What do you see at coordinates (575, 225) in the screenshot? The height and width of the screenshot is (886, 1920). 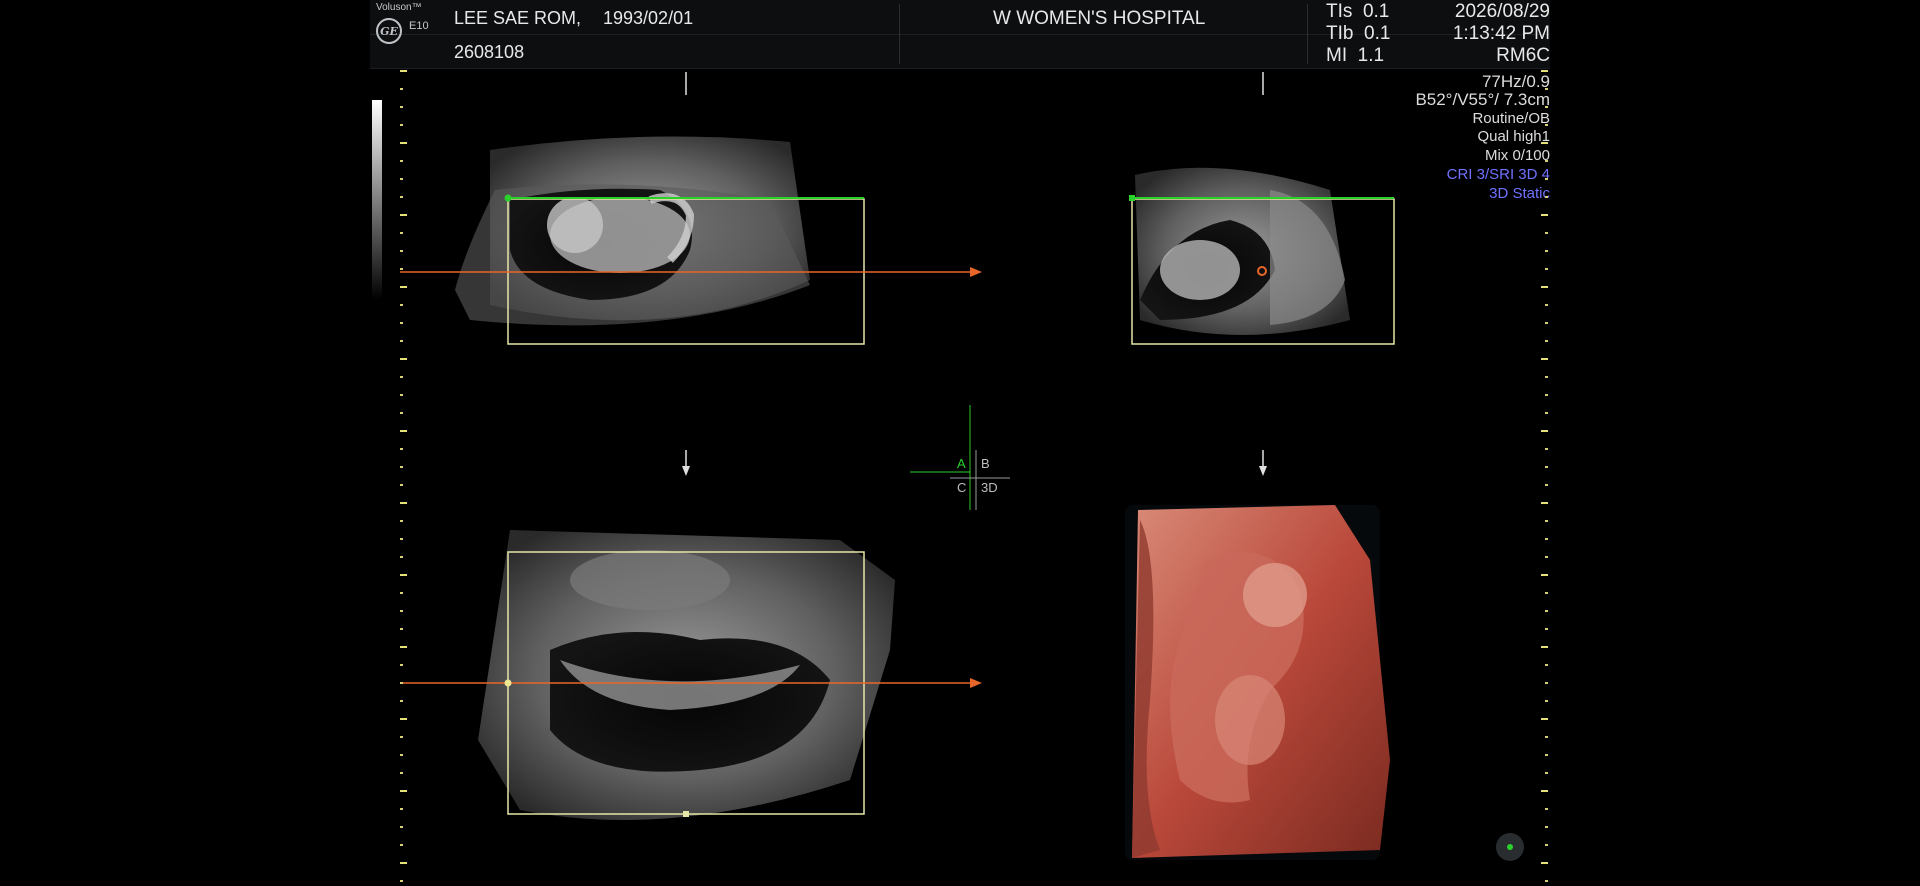 I see `fetus-head` at bounding box center [575, 225].